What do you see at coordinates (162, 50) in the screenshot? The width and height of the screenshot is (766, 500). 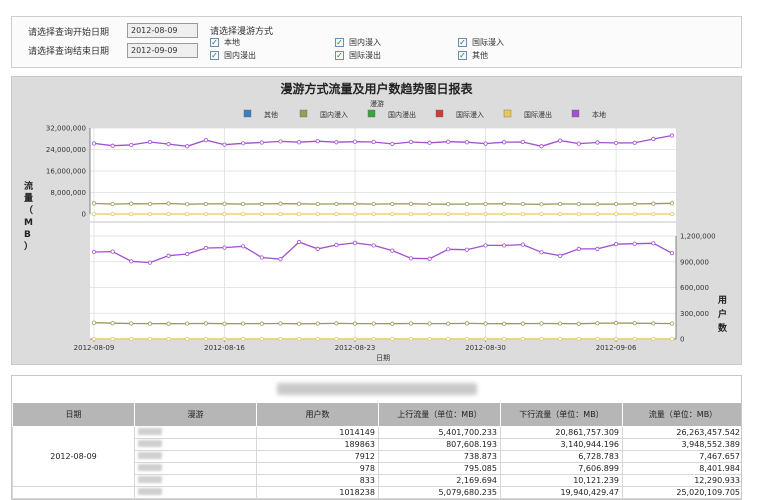 I see `end-date-input: 2012-09-09` at bounding box center [162, 50].